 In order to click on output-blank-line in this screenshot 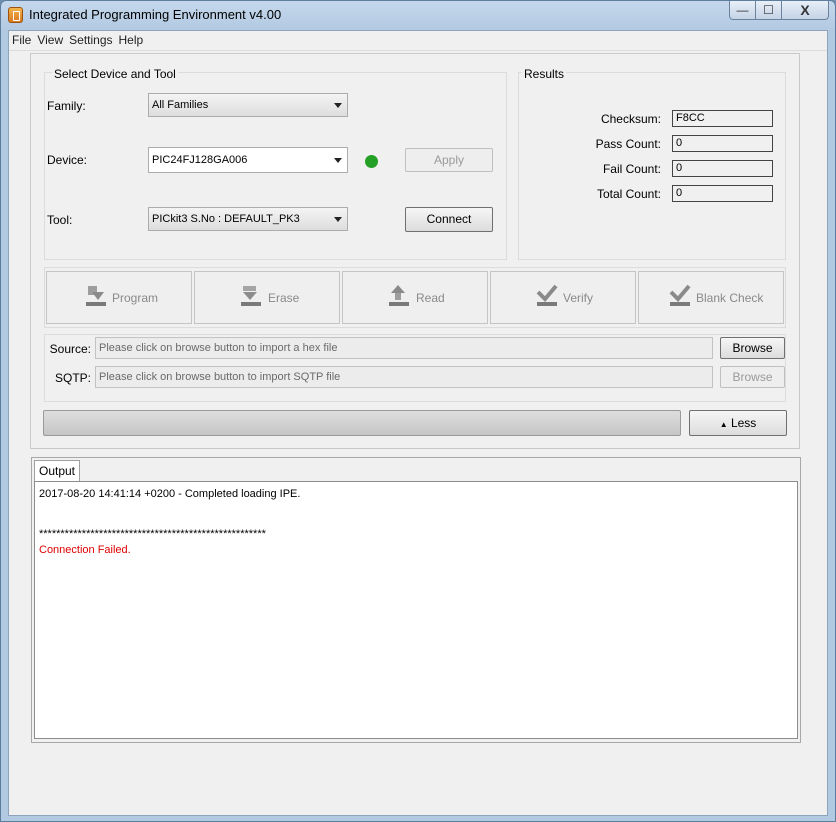, I will do `click(416, 516)`.